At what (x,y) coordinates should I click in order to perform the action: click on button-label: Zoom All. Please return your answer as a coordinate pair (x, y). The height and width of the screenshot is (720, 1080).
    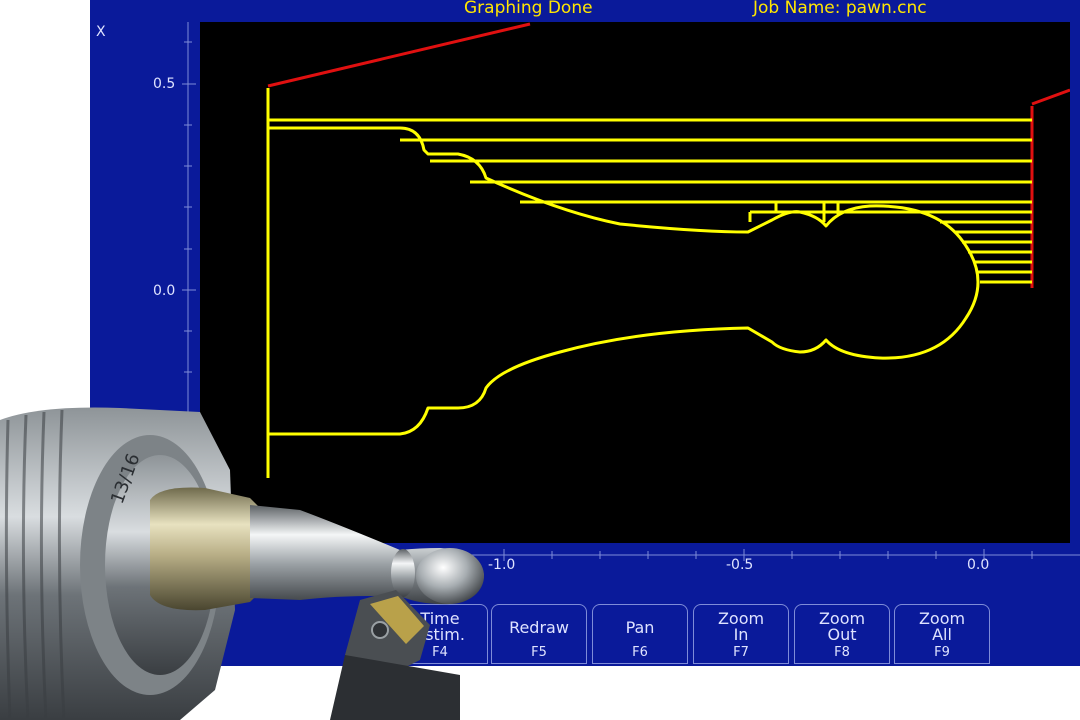
    Looking at the image, I should click on (942, 626).